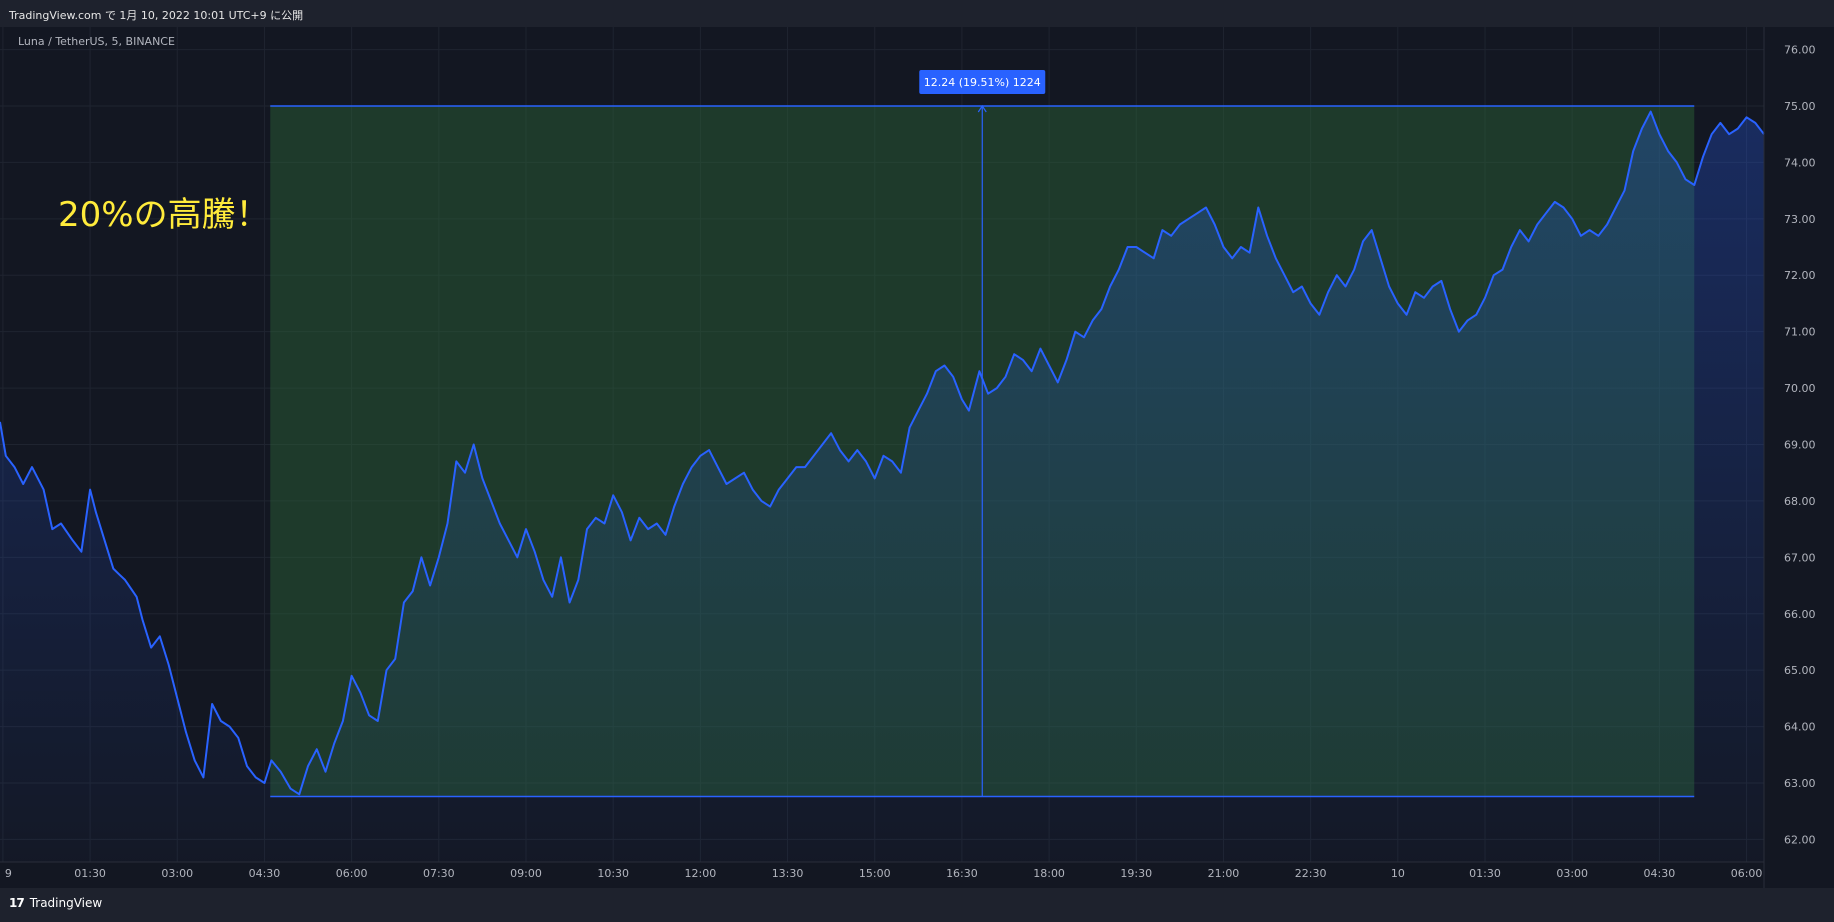 The image size is (1834, 922). Describe the element at coordinates (1800, 839) in the screenshot. I see `price-tick-label: 62.00` at that location.